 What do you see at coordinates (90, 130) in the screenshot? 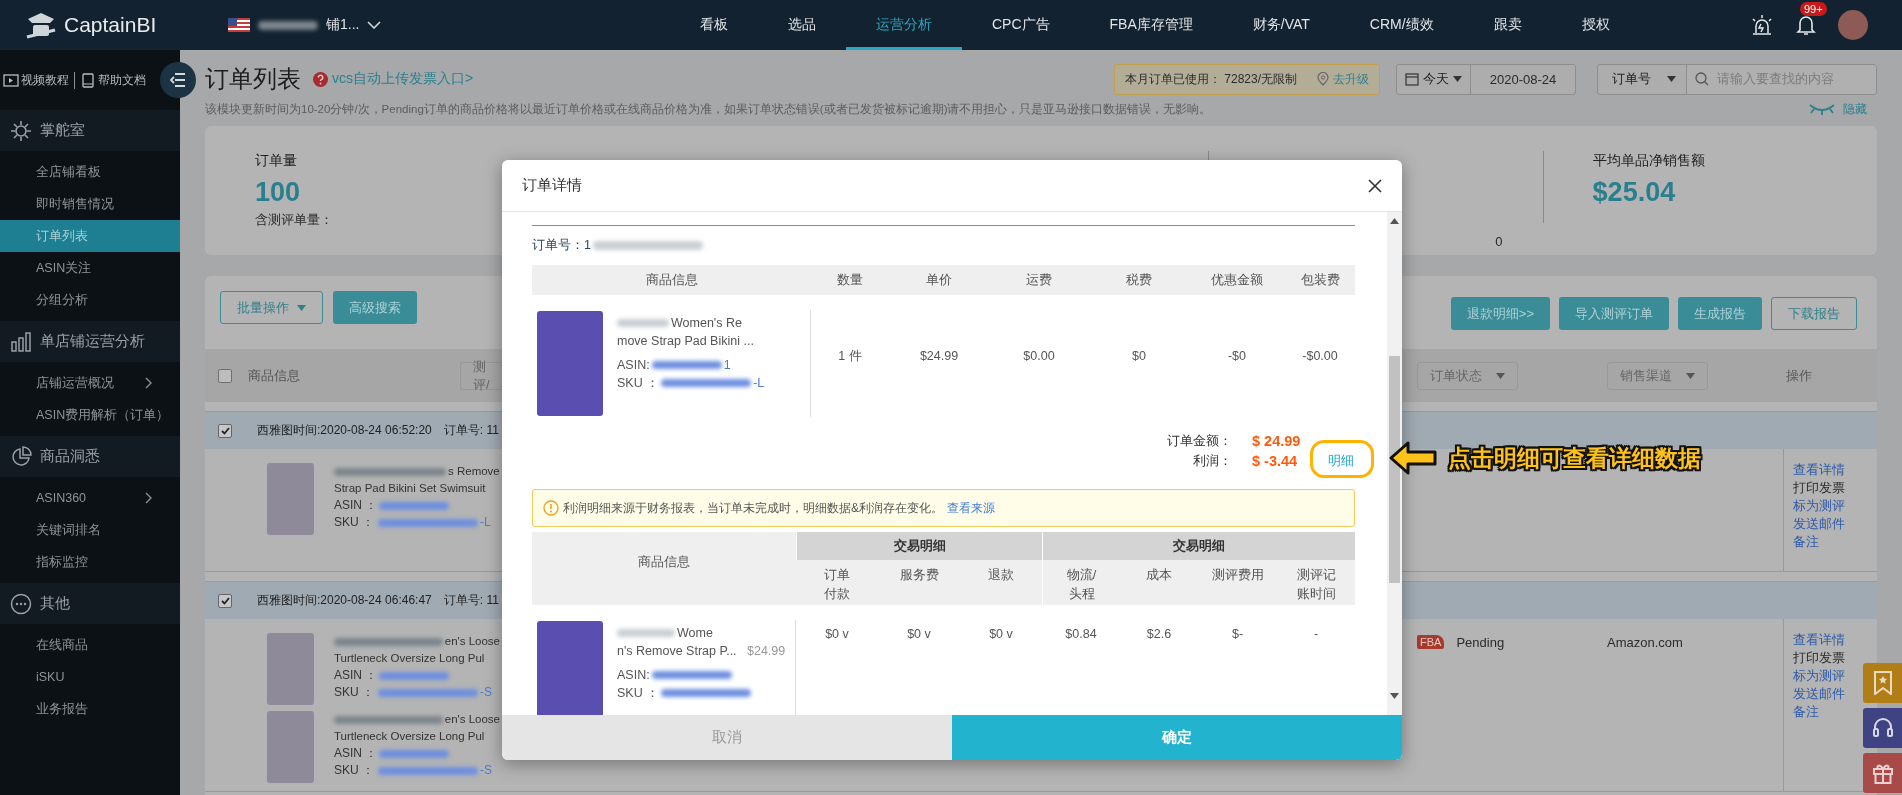
I see `sidebar-section-header: 掌舵室` at bounding box center [90, 130].